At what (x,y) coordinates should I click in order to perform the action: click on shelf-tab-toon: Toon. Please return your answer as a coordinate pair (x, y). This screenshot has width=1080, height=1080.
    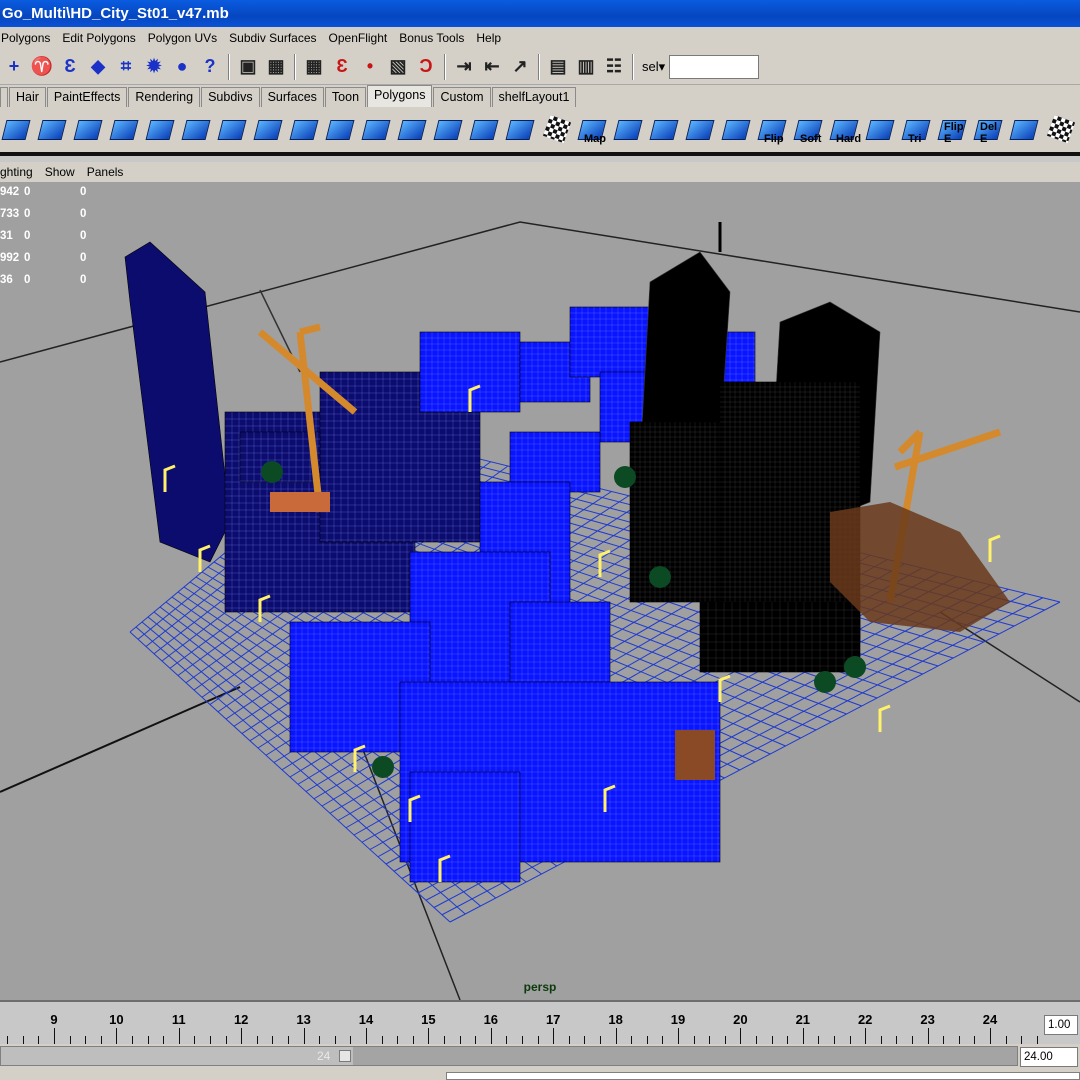
    Looking at the image, I should click on (345, 97).